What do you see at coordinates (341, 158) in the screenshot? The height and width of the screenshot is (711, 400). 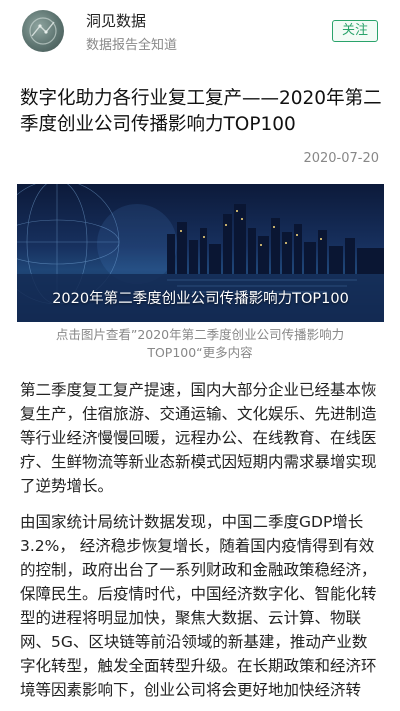 I see `publish-date: 2020-07-20` at bounding box center [341, 158].